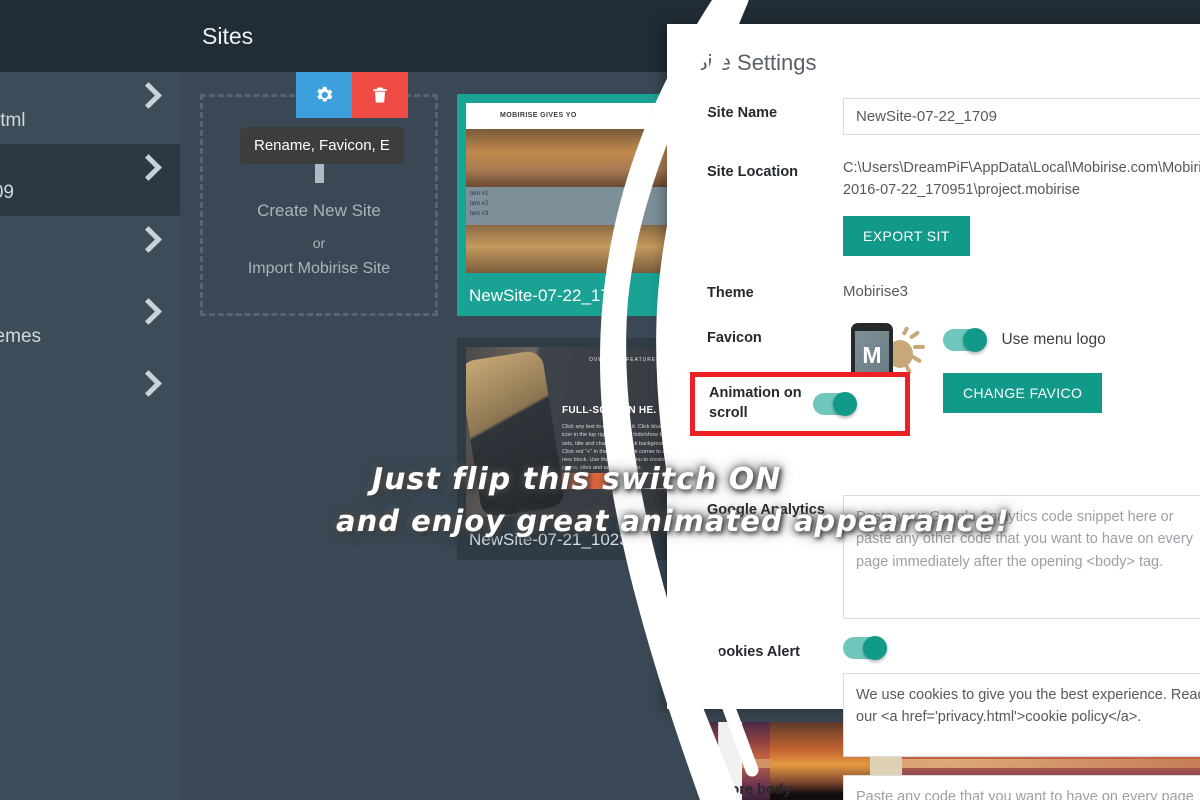  I want to click on sidebar-item-label: icons.html, so click(13, 120).